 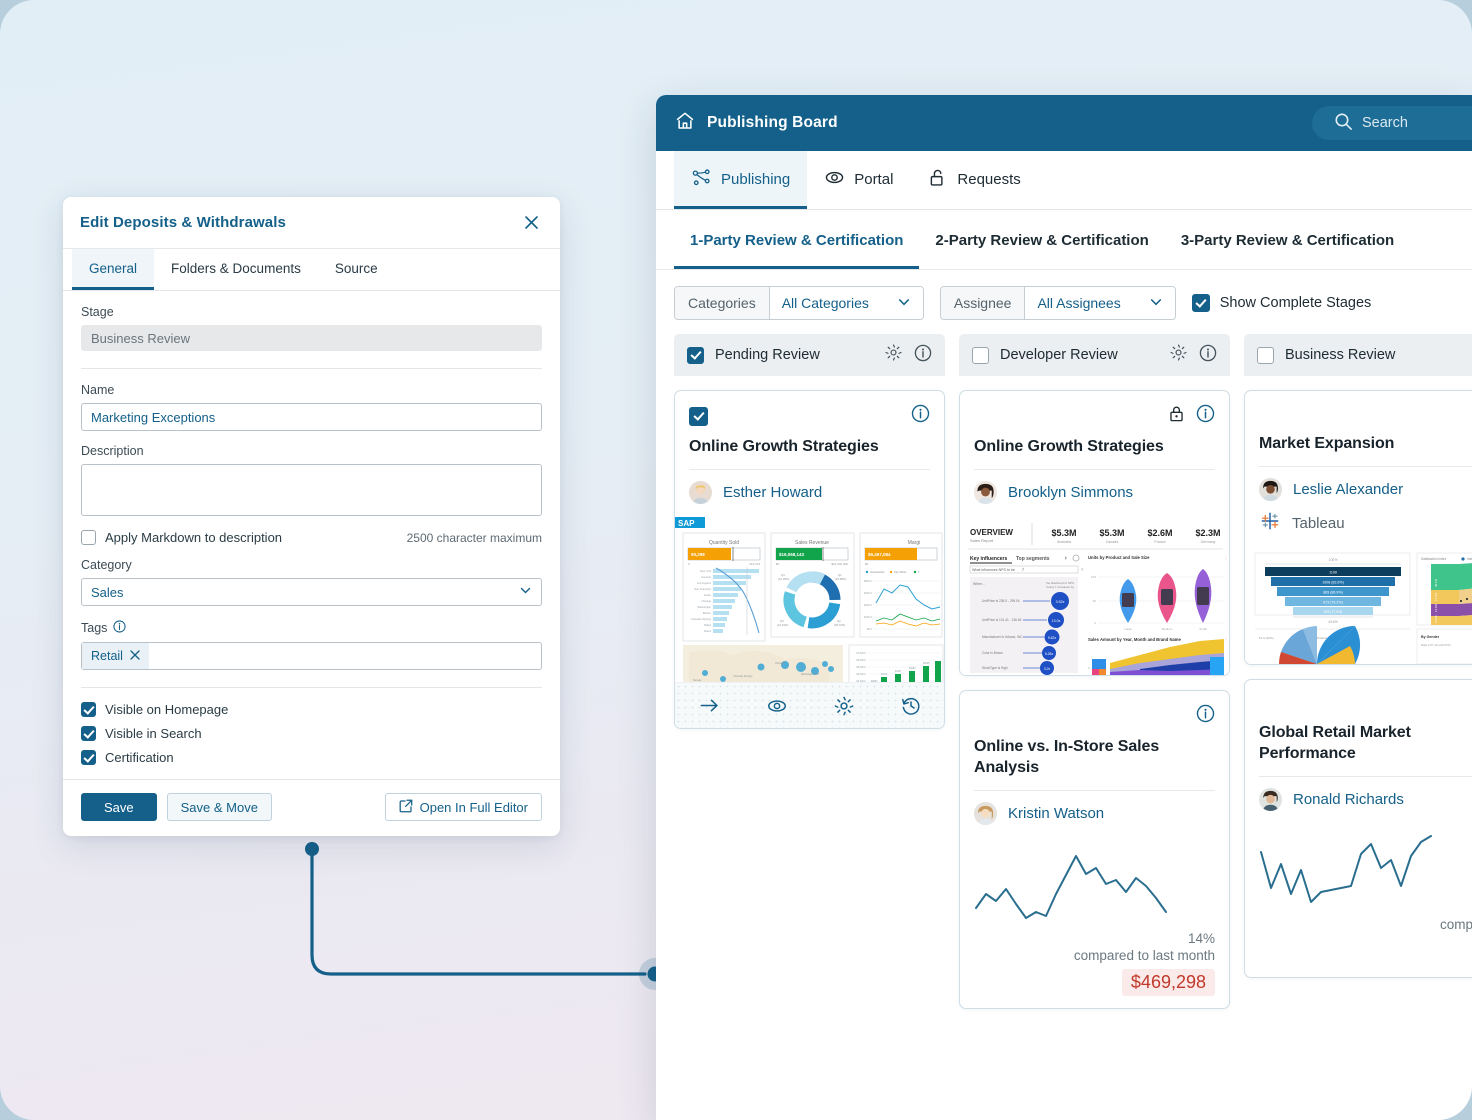 What do you see at coordinates (858, 180) in the screenshot?
I see `tab-portal: Portal` at bounding box center [858, 180].